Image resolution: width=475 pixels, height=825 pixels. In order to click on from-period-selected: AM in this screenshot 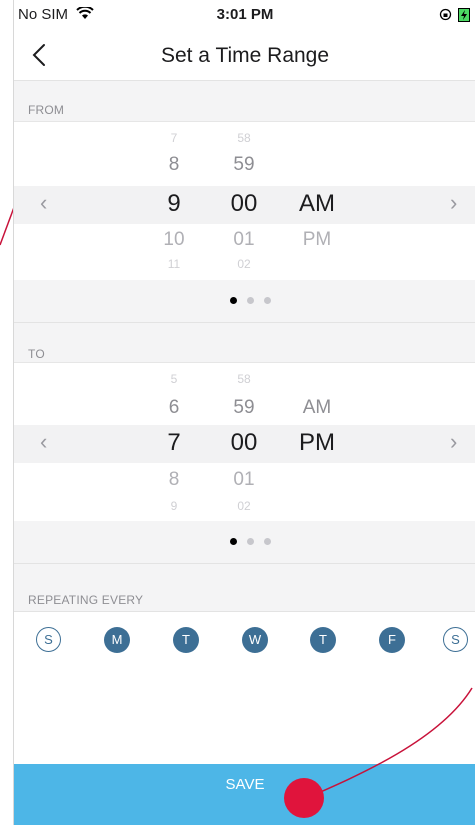, I will do `click(317, 204)`.